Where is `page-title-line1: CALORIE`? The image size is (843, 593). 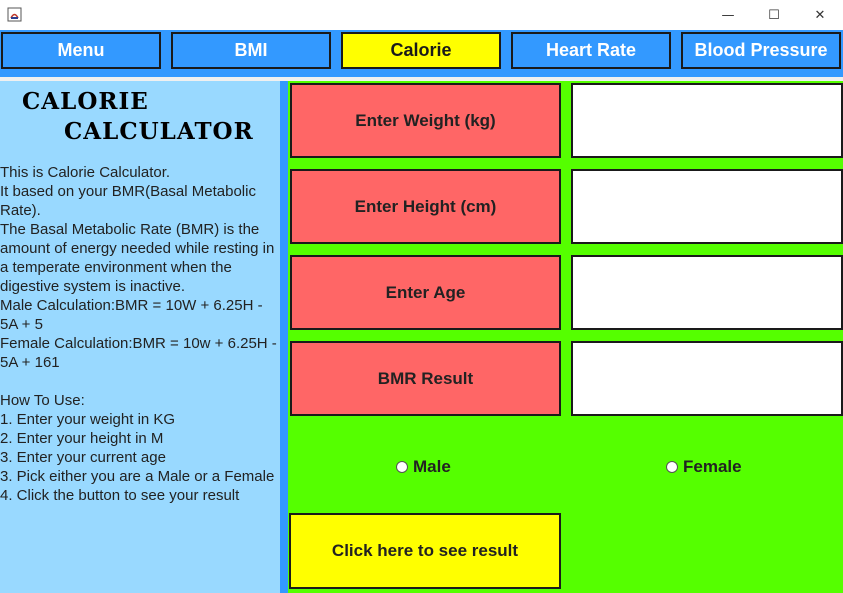 page-title-line1: CALORIE is located at coordinates (85, 101).